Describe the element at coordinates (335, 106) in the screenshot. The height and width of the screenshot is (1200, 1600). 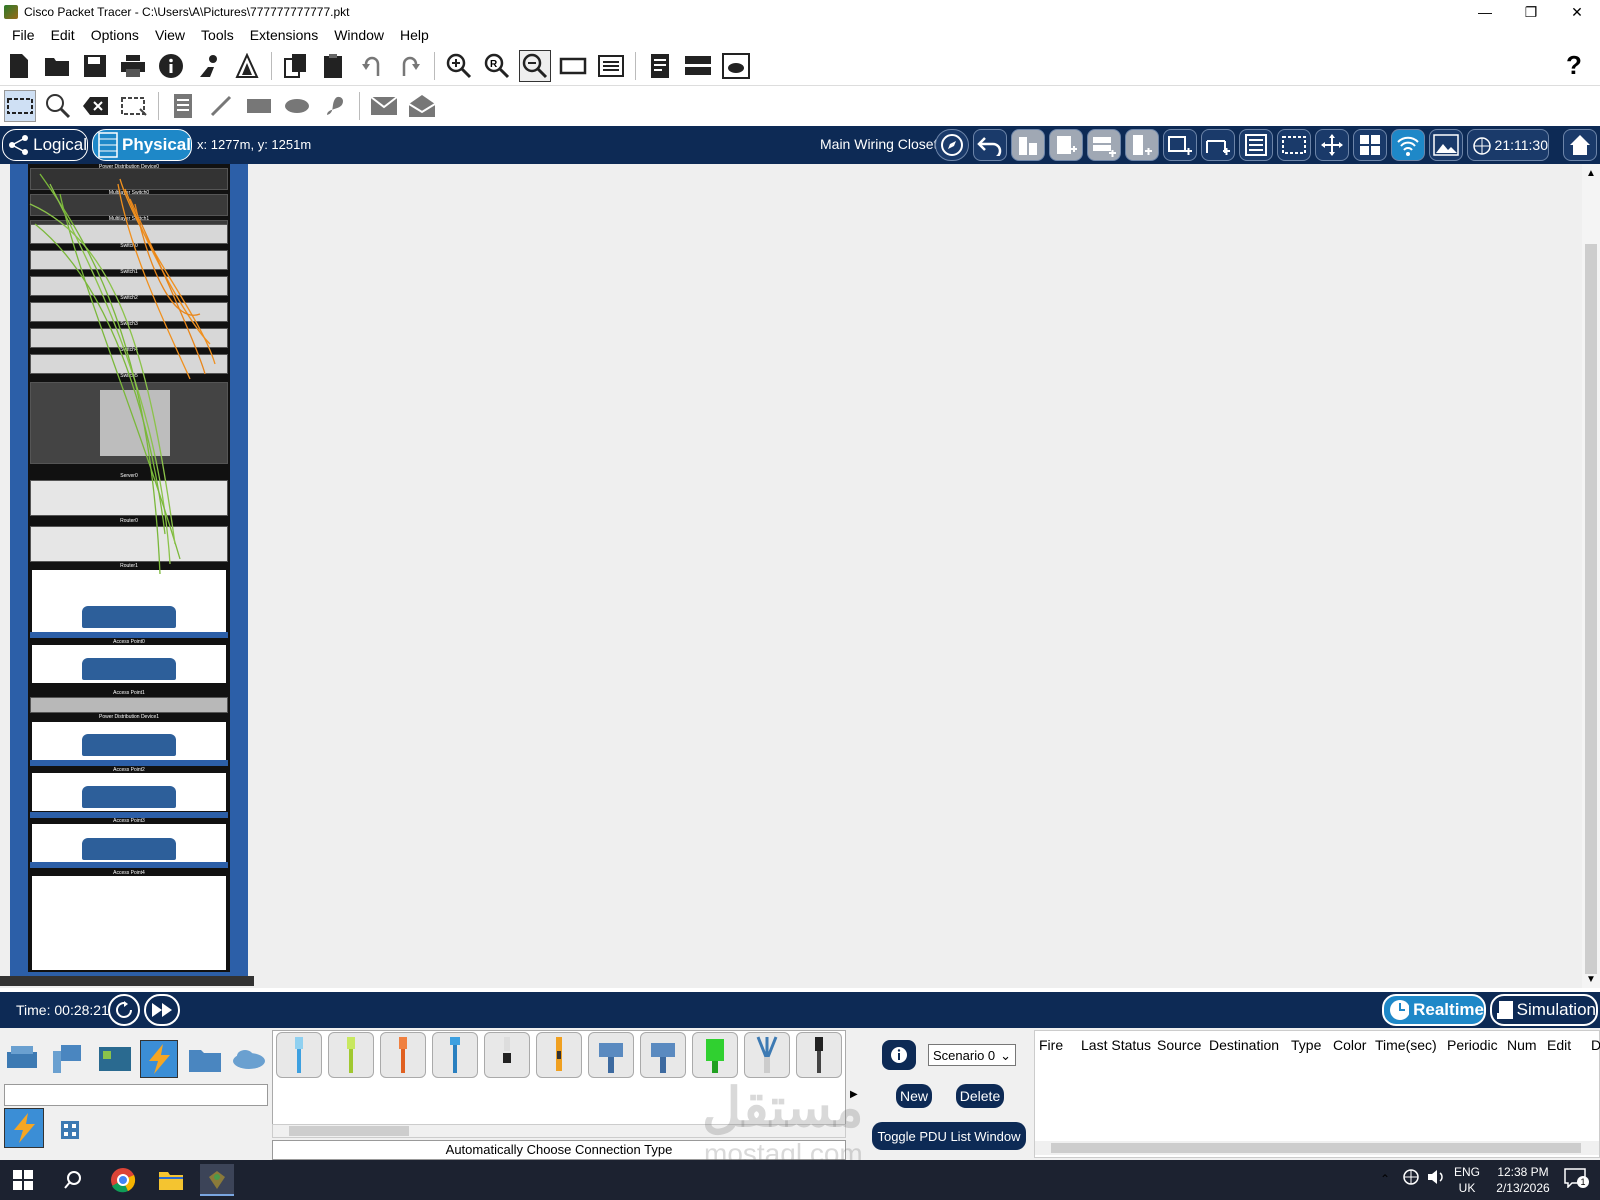
I see `freeform-icon` at that location.